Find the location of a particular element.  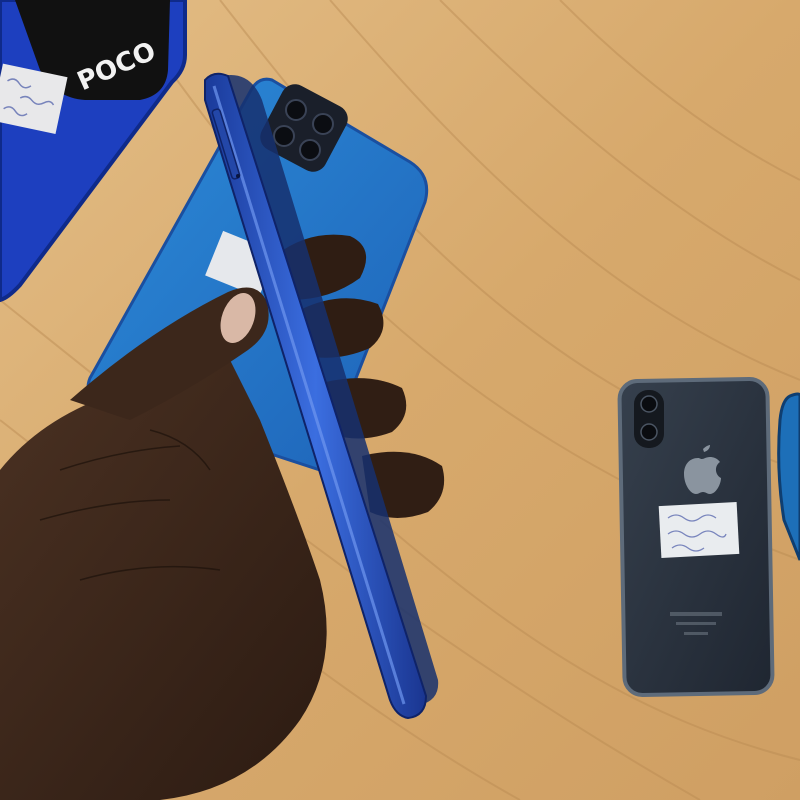

iphone-sticker is located at coordinates (699, 530).